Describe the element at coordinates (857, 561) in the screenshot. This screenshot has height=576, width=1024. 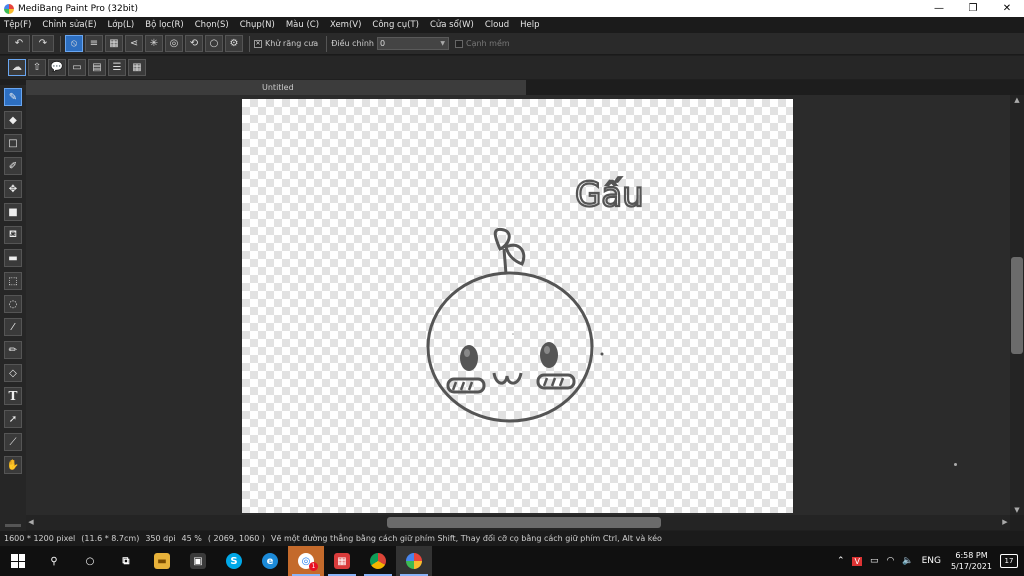
I see `antivirus-icon: V` at that location.